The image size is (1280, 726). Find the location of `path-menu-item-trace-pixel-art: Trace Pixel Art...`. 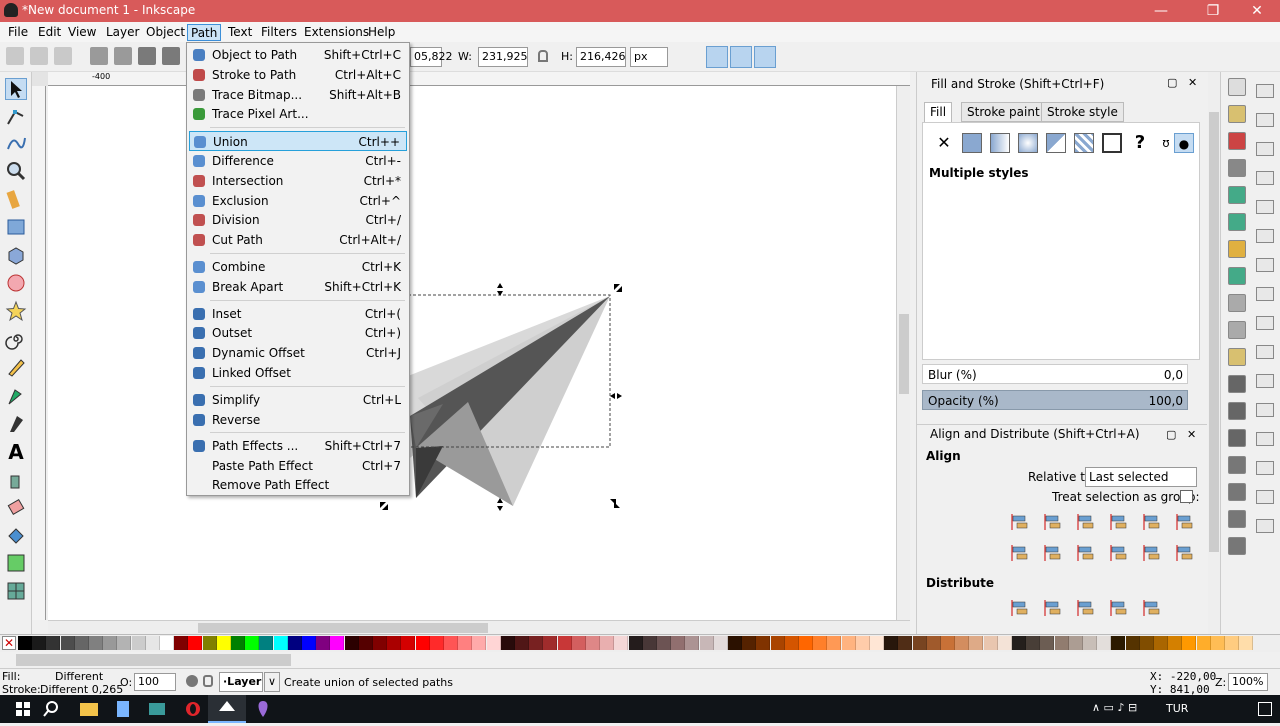

path-menu-item-trace-pixel-art: Trace Pixel Art... is located at coordinates (298, 114).